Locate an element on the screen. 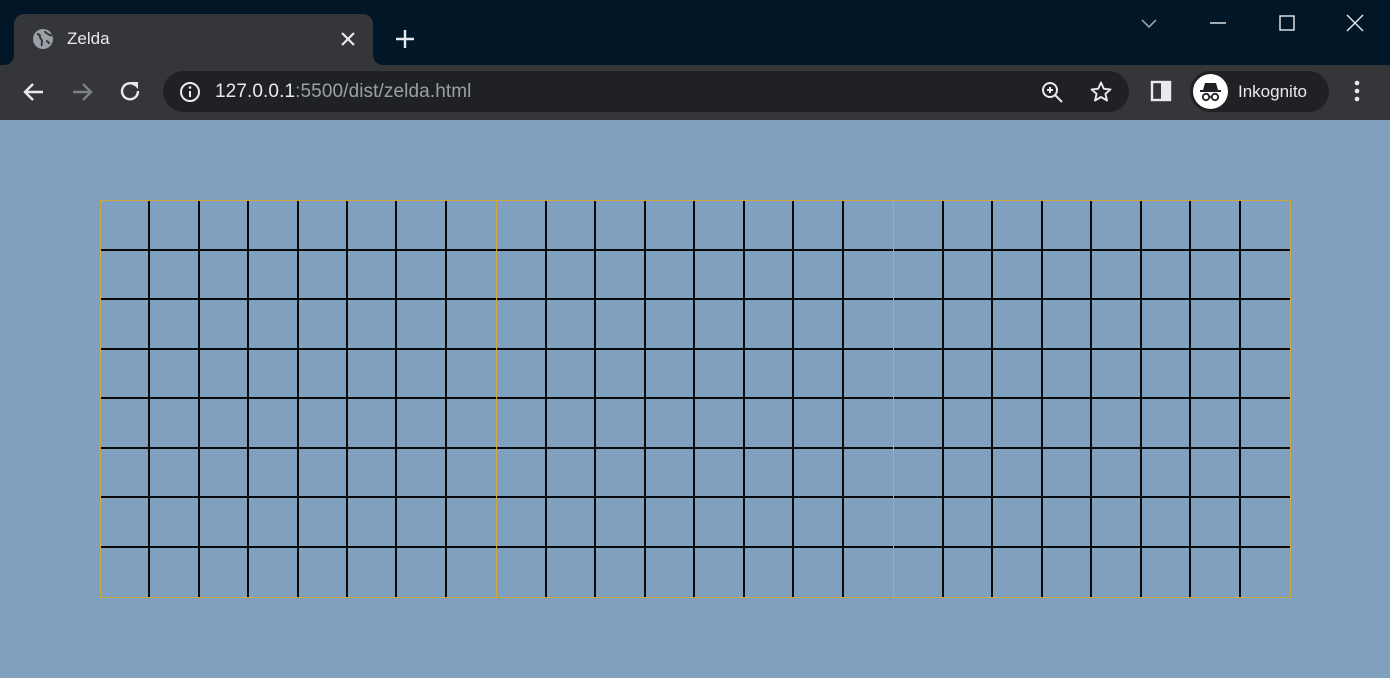  url-text: 127.0.0.1:5500/dist/zelda.html is located at coordinates (343, 92).